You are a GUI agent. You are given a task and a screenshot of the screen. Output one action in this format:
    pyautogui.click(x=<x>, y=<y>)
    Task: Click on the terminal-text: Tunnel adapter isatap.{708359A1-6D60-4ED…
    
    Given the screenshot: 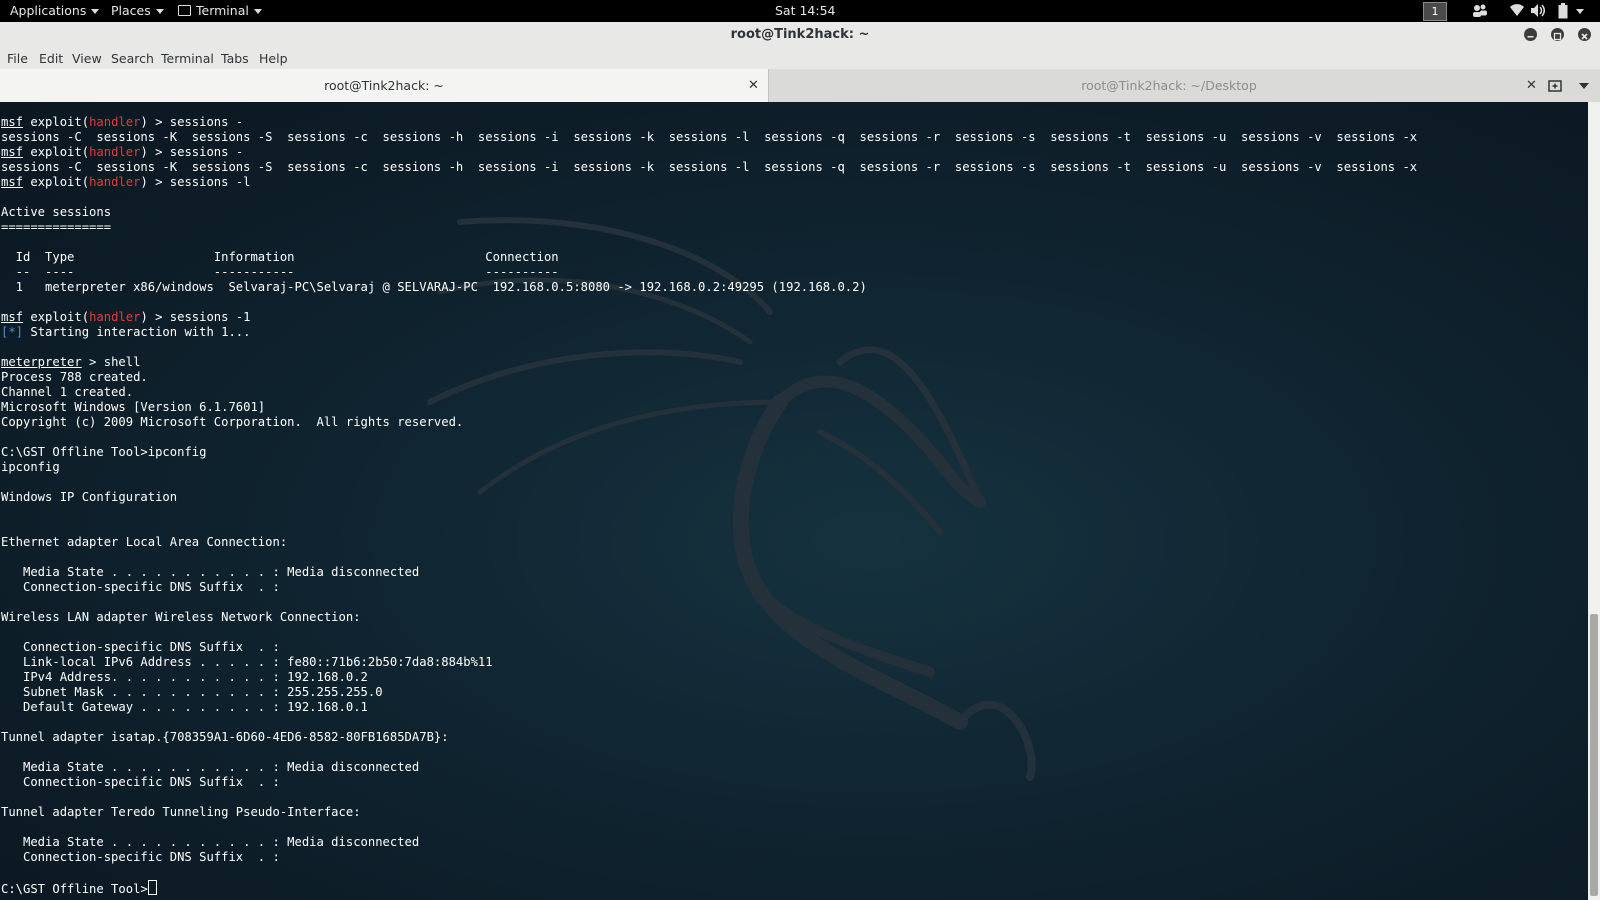 What is the action you would take?
    pyautogui.click(x=225, y=737)
    